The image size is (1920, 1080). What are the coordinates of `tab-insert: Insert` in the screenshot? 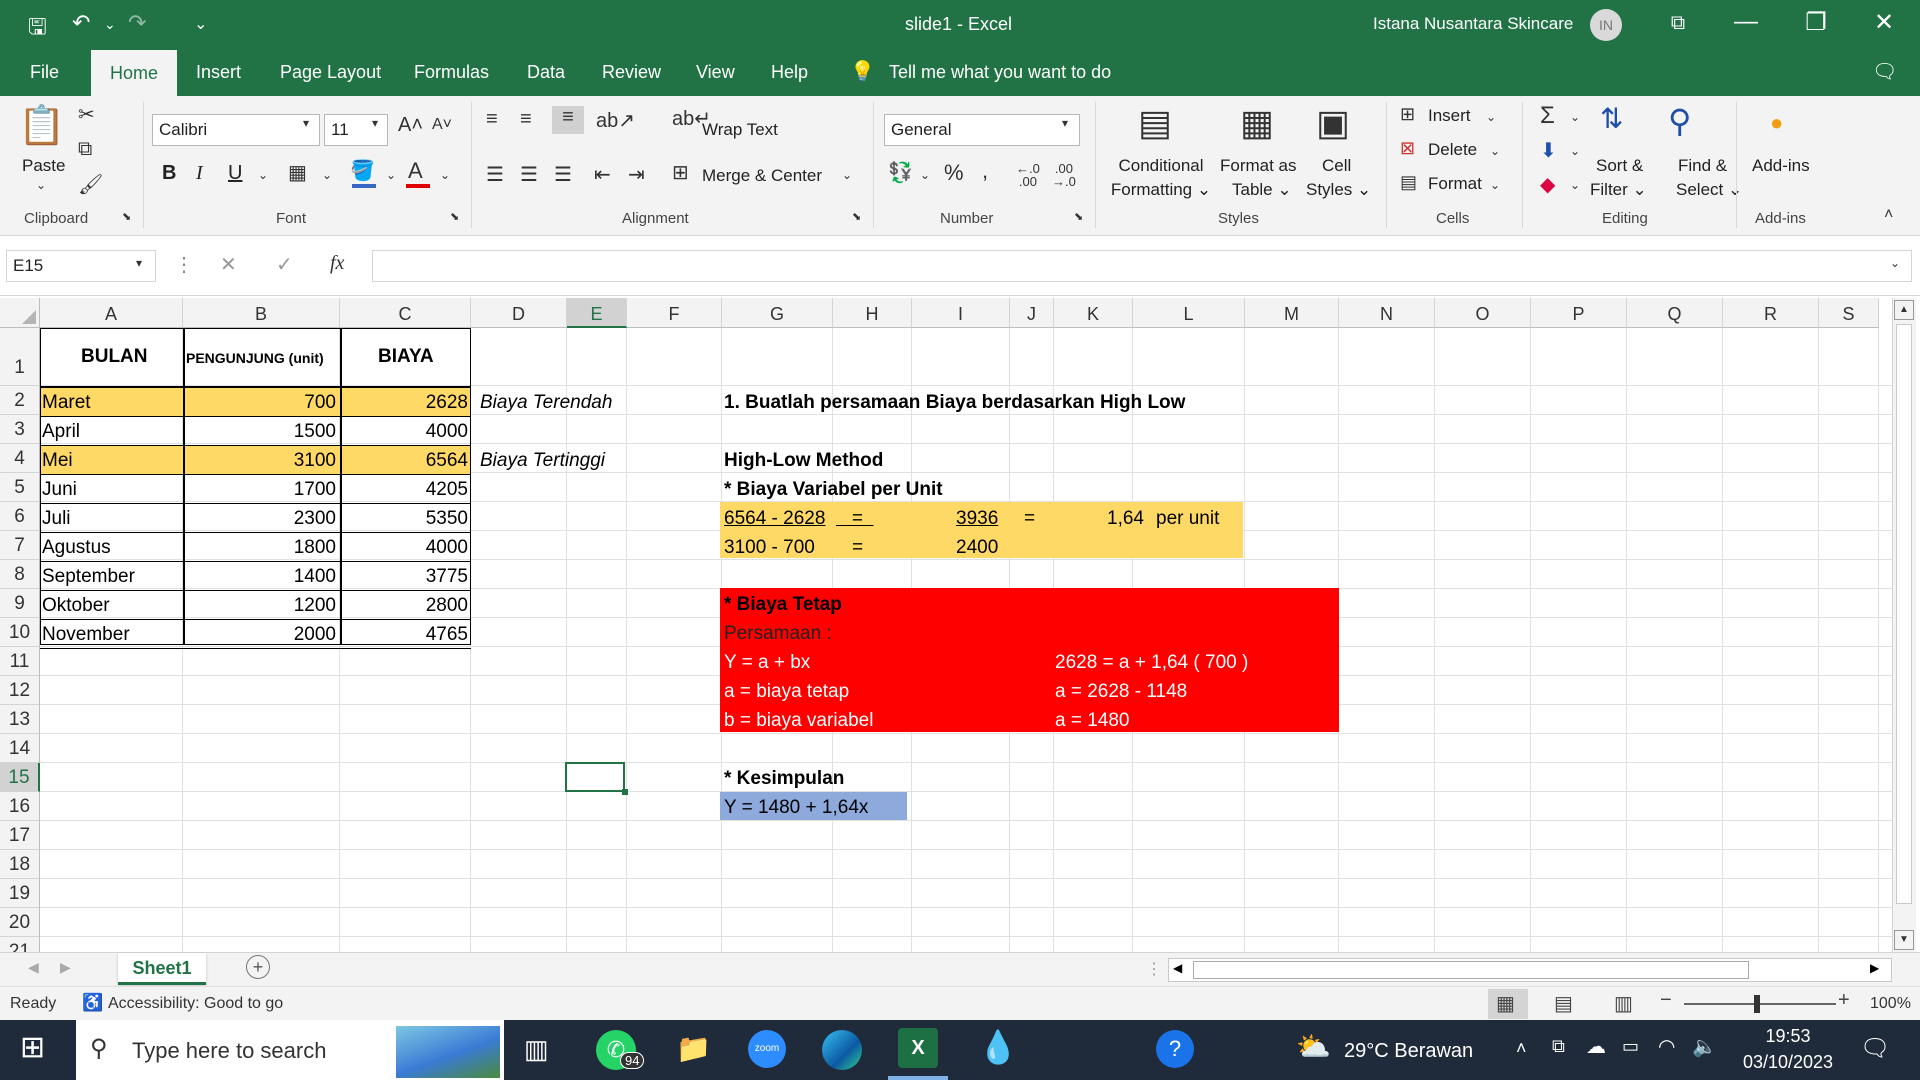 It's located at (218, 72).